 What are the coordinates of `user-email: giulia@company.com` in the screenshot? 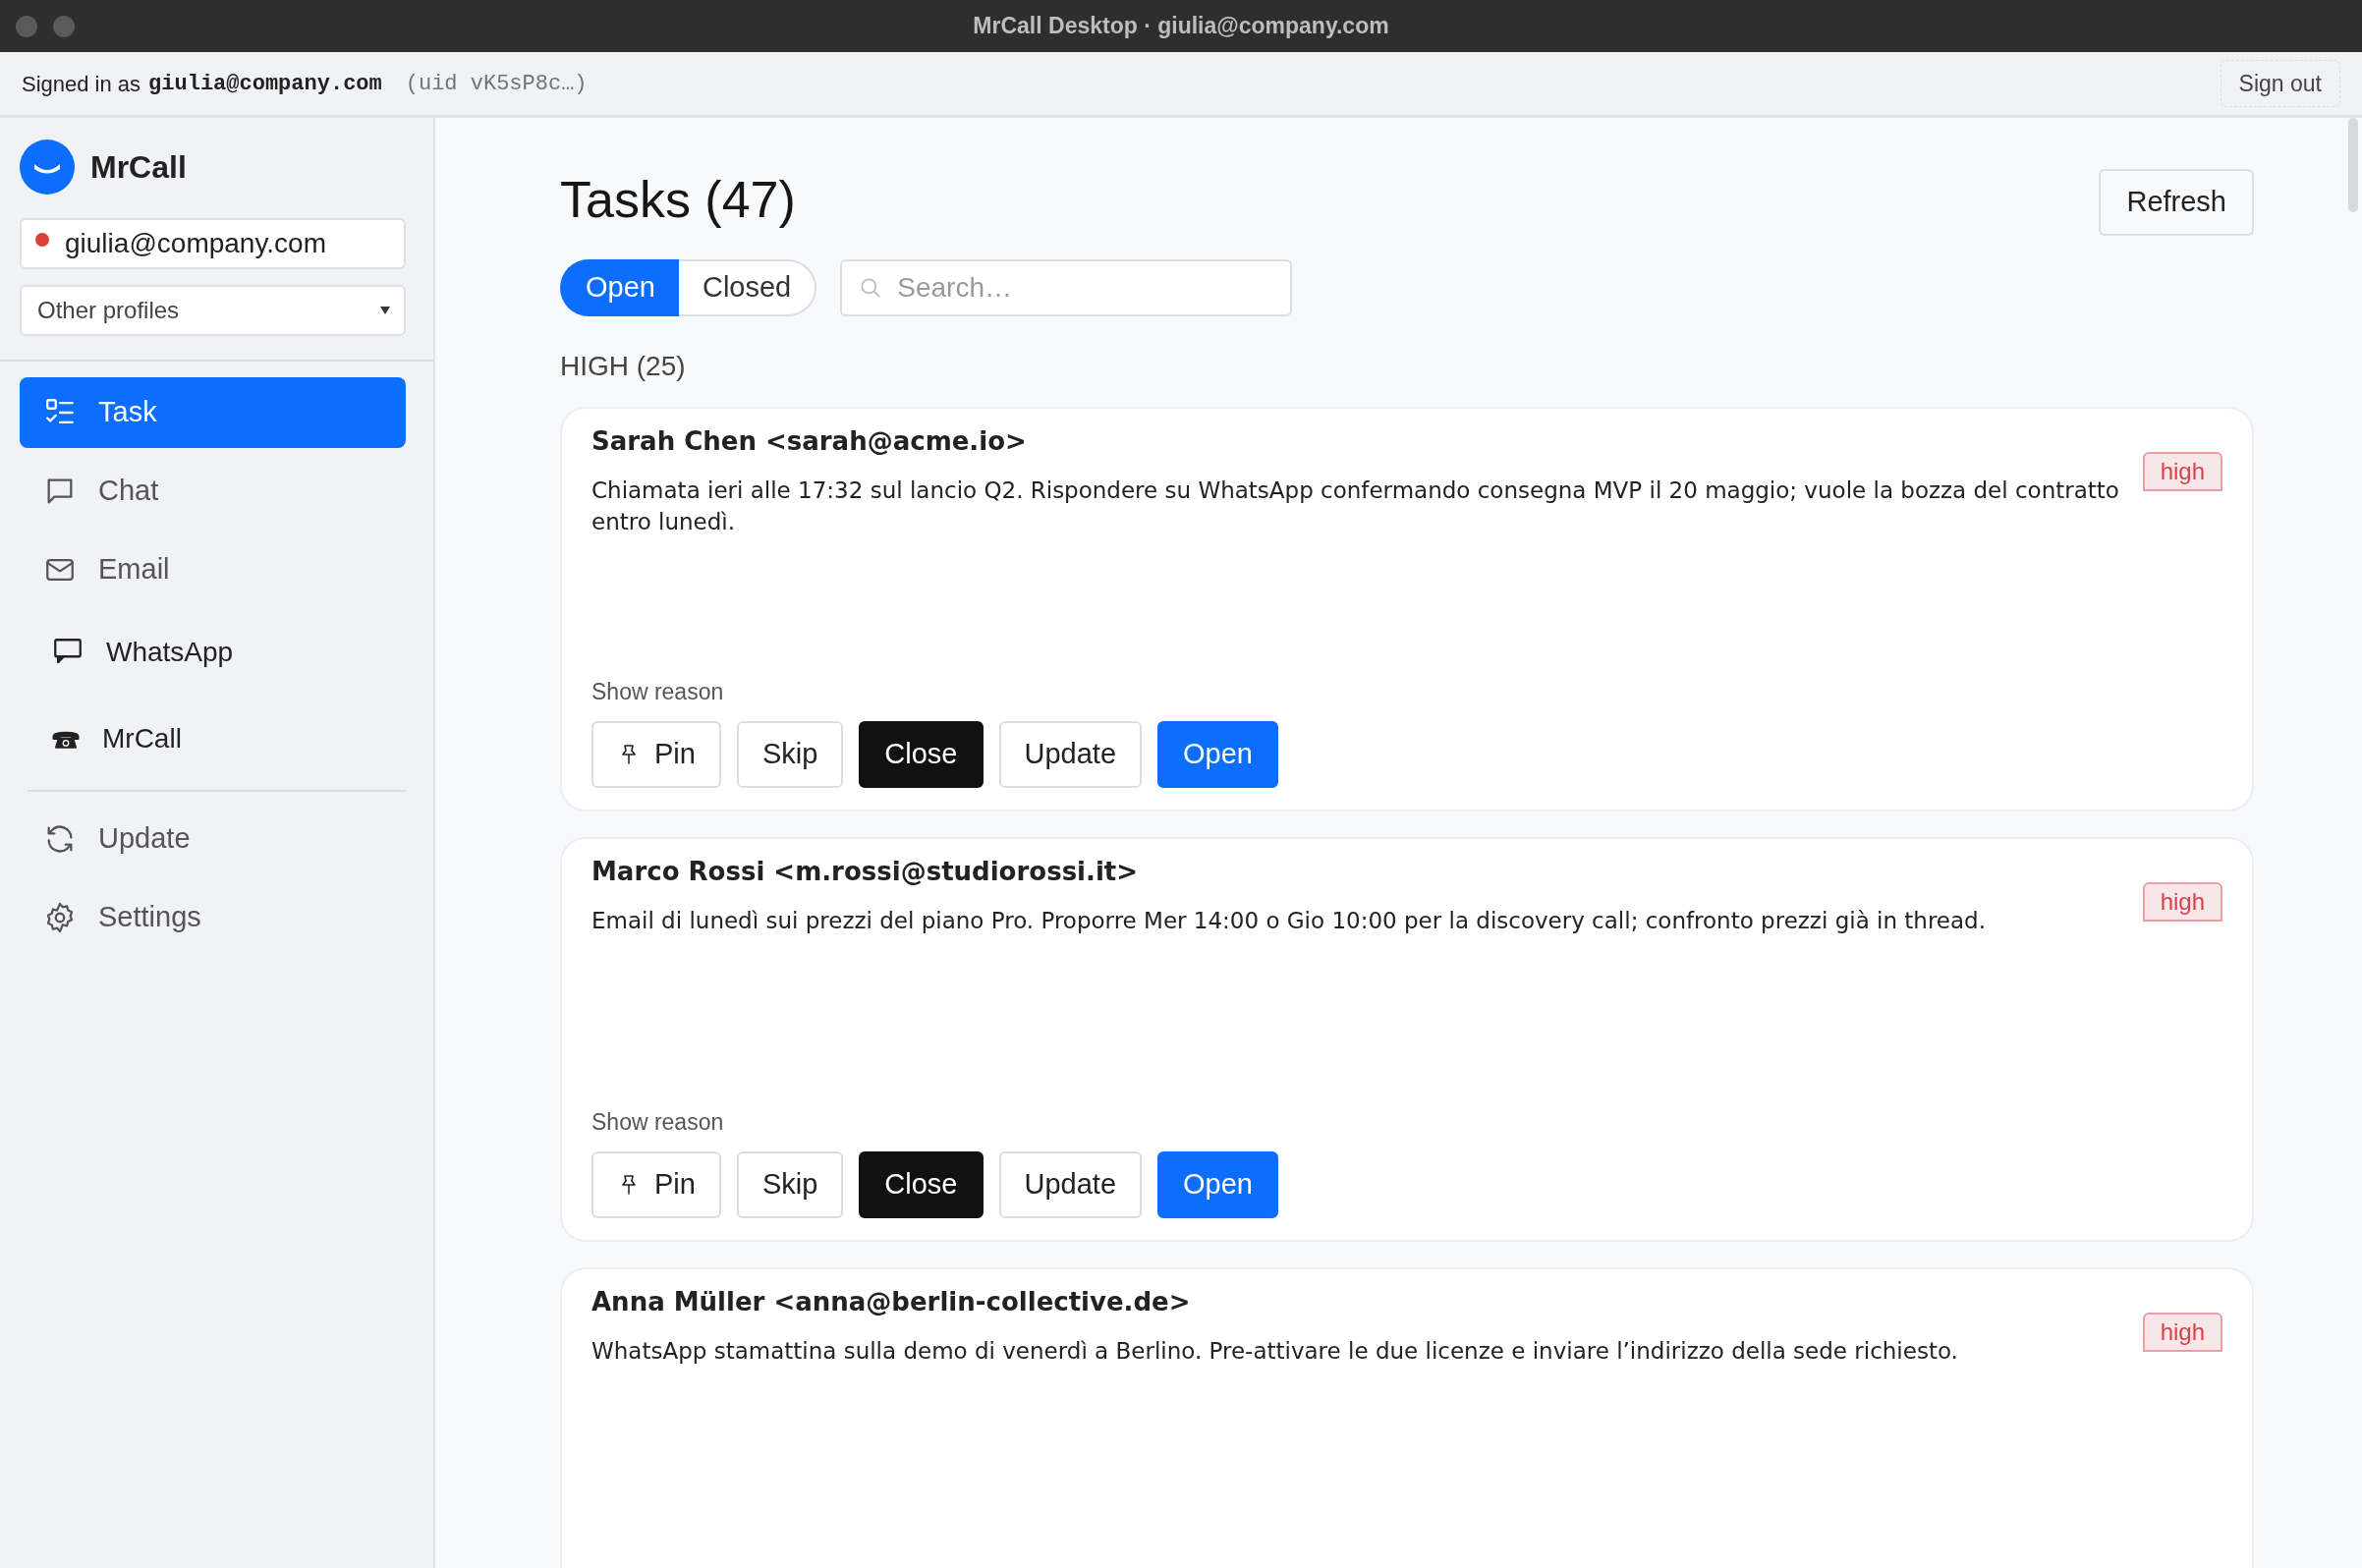 It's located at (265, 84).